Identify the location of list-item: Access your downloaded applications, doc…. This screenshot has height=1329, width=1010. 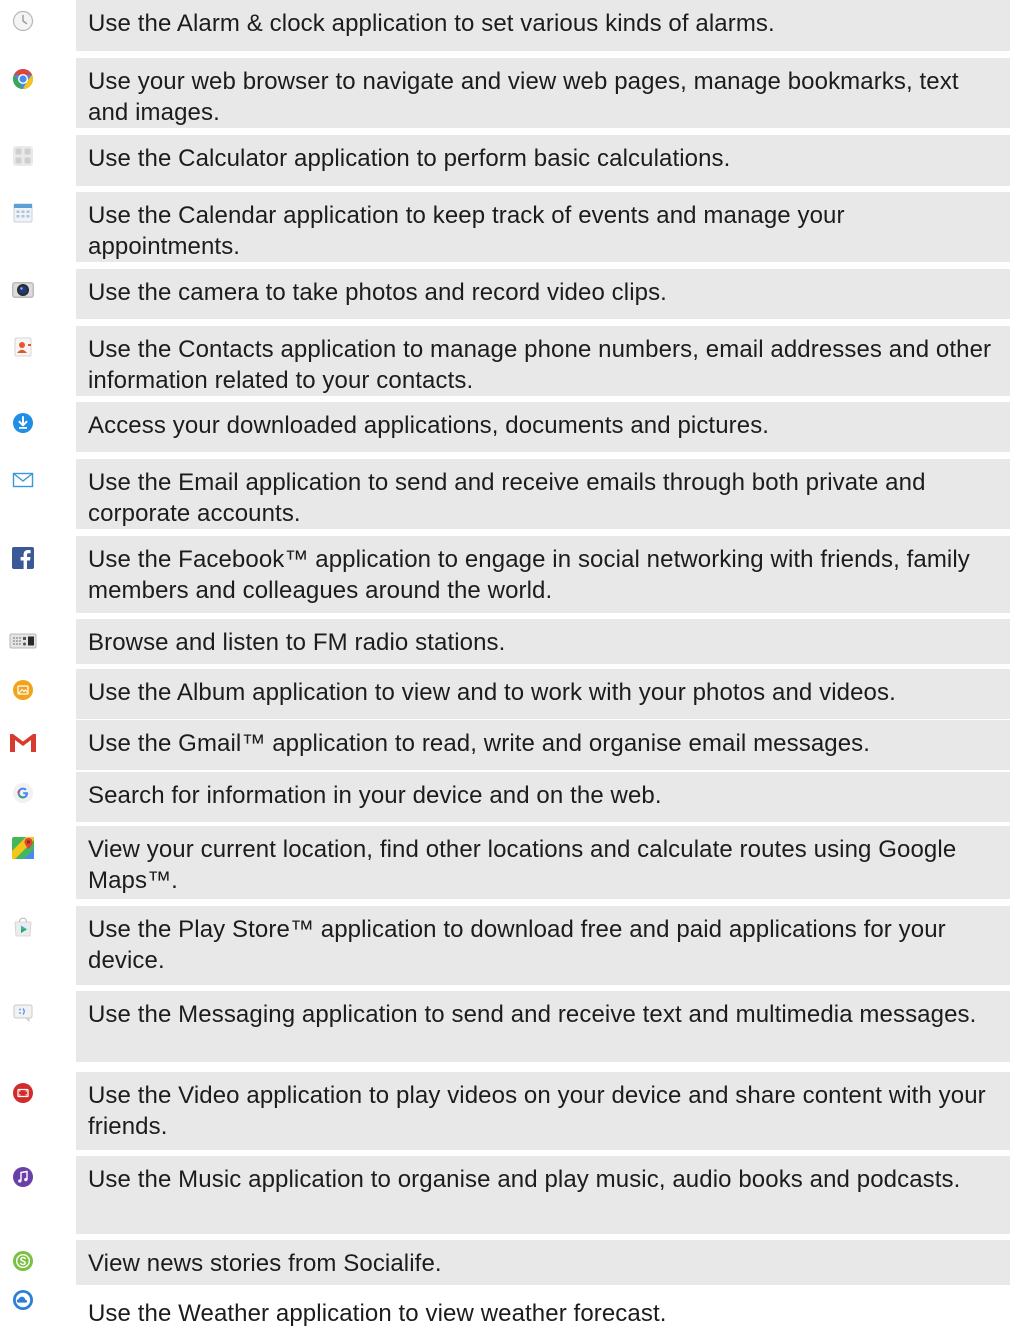
(505, 427).